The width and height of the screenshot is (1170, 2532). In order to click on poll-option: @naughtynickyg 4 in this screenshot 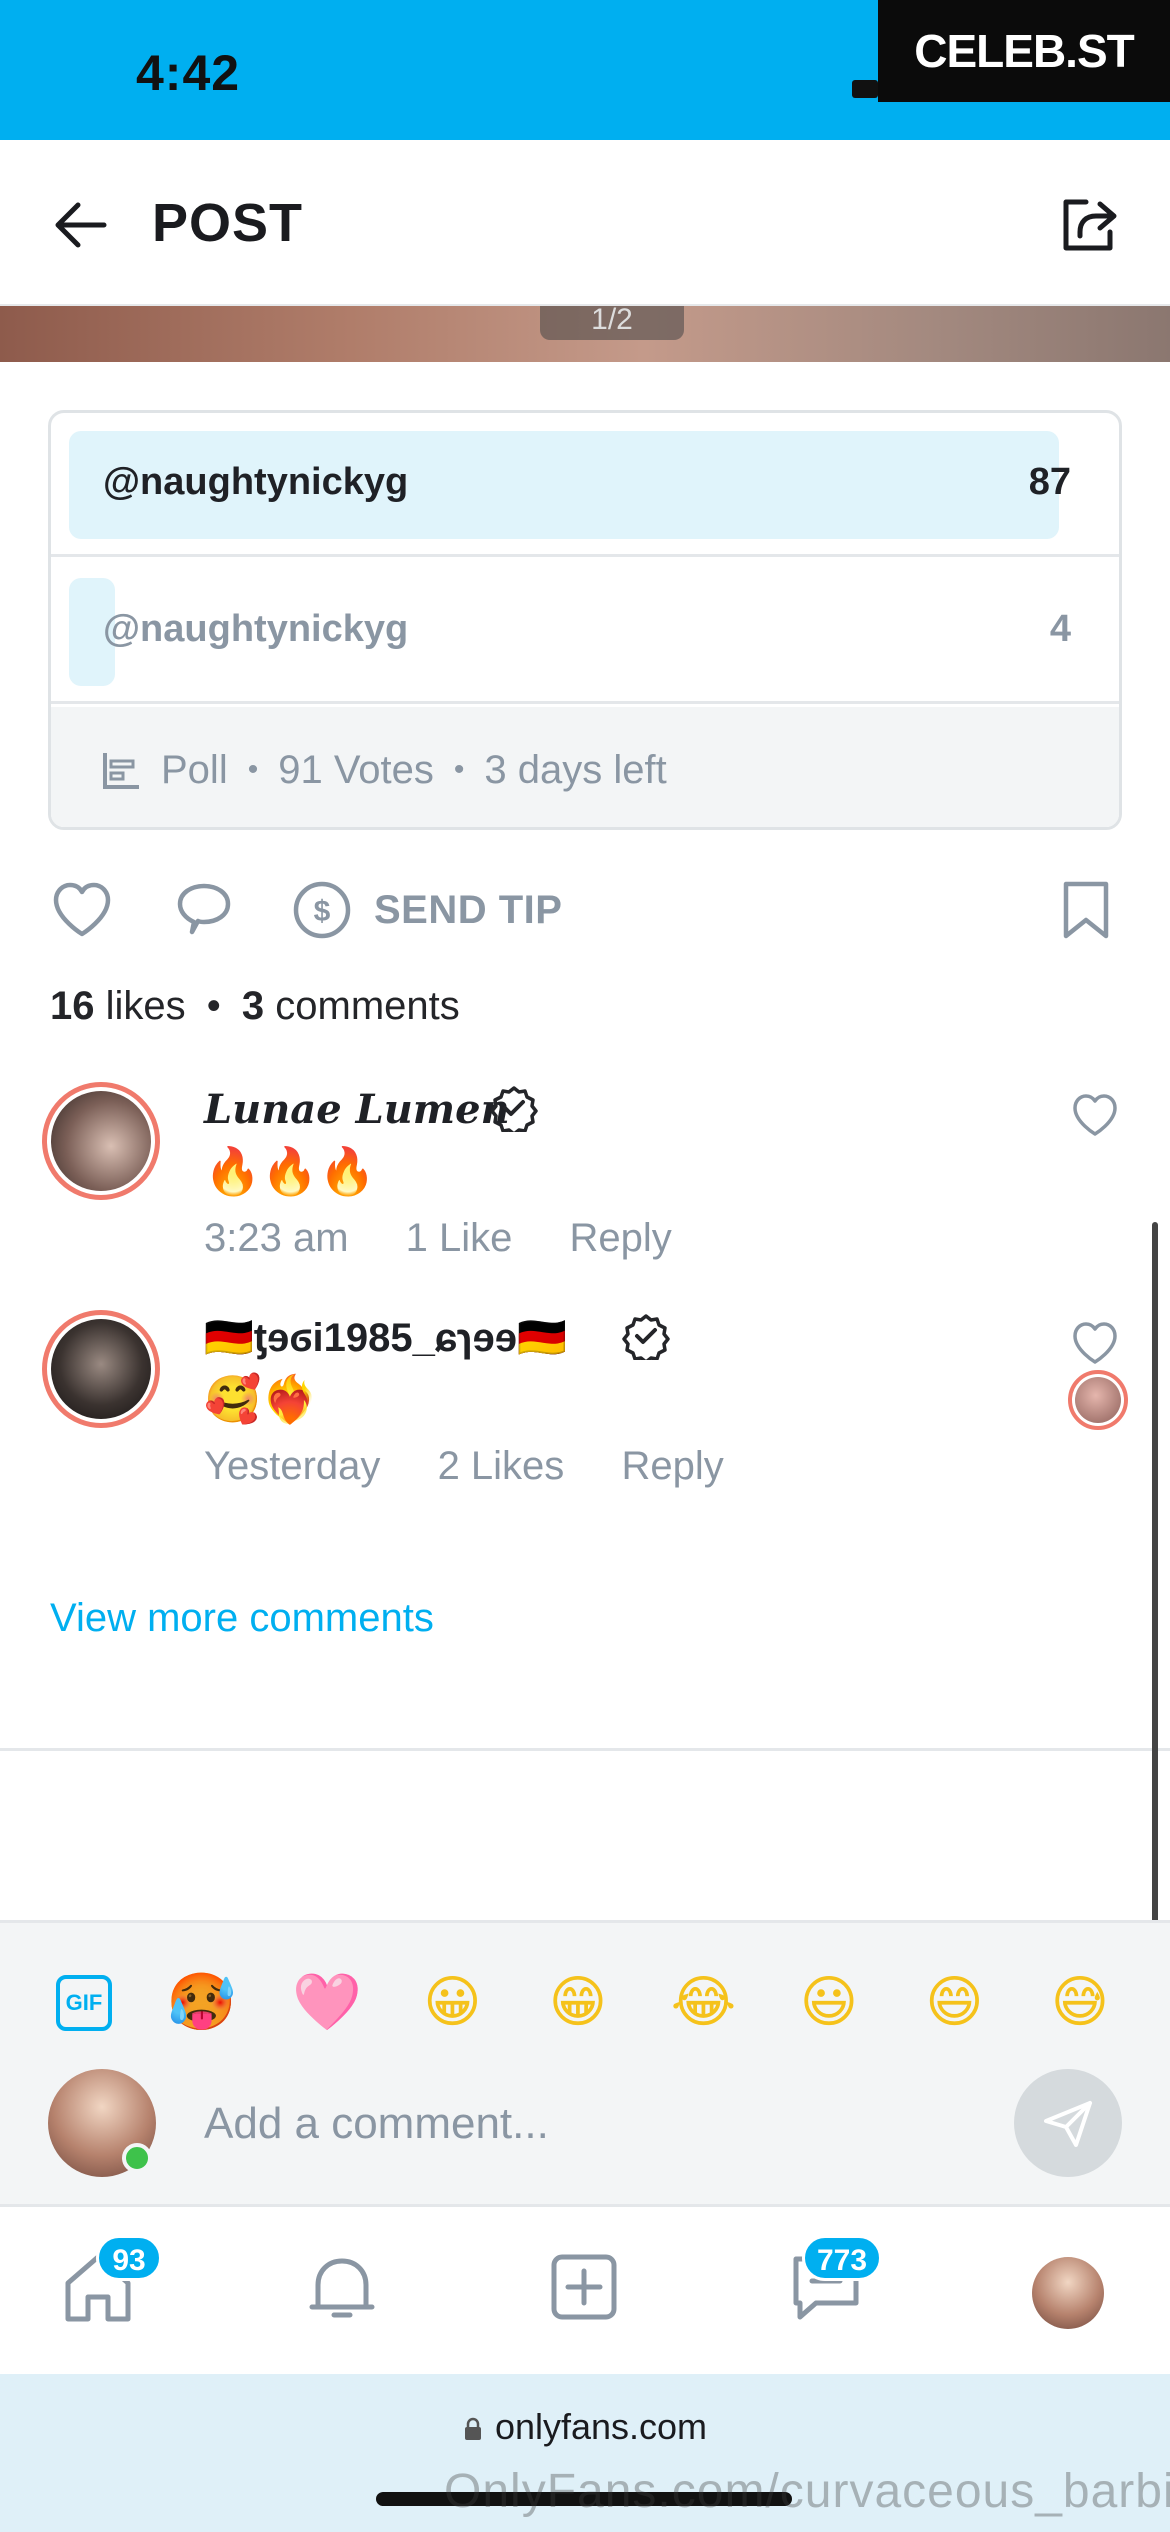, I will do `click(585, 632)`.